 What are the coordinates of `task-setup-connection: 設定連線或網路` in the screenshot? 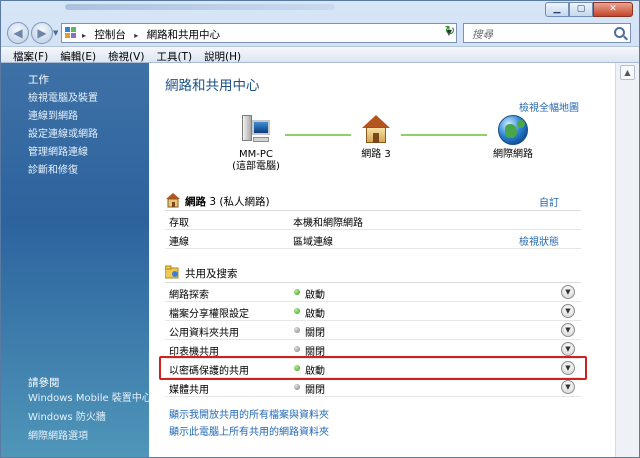 It's located at (63, 135).